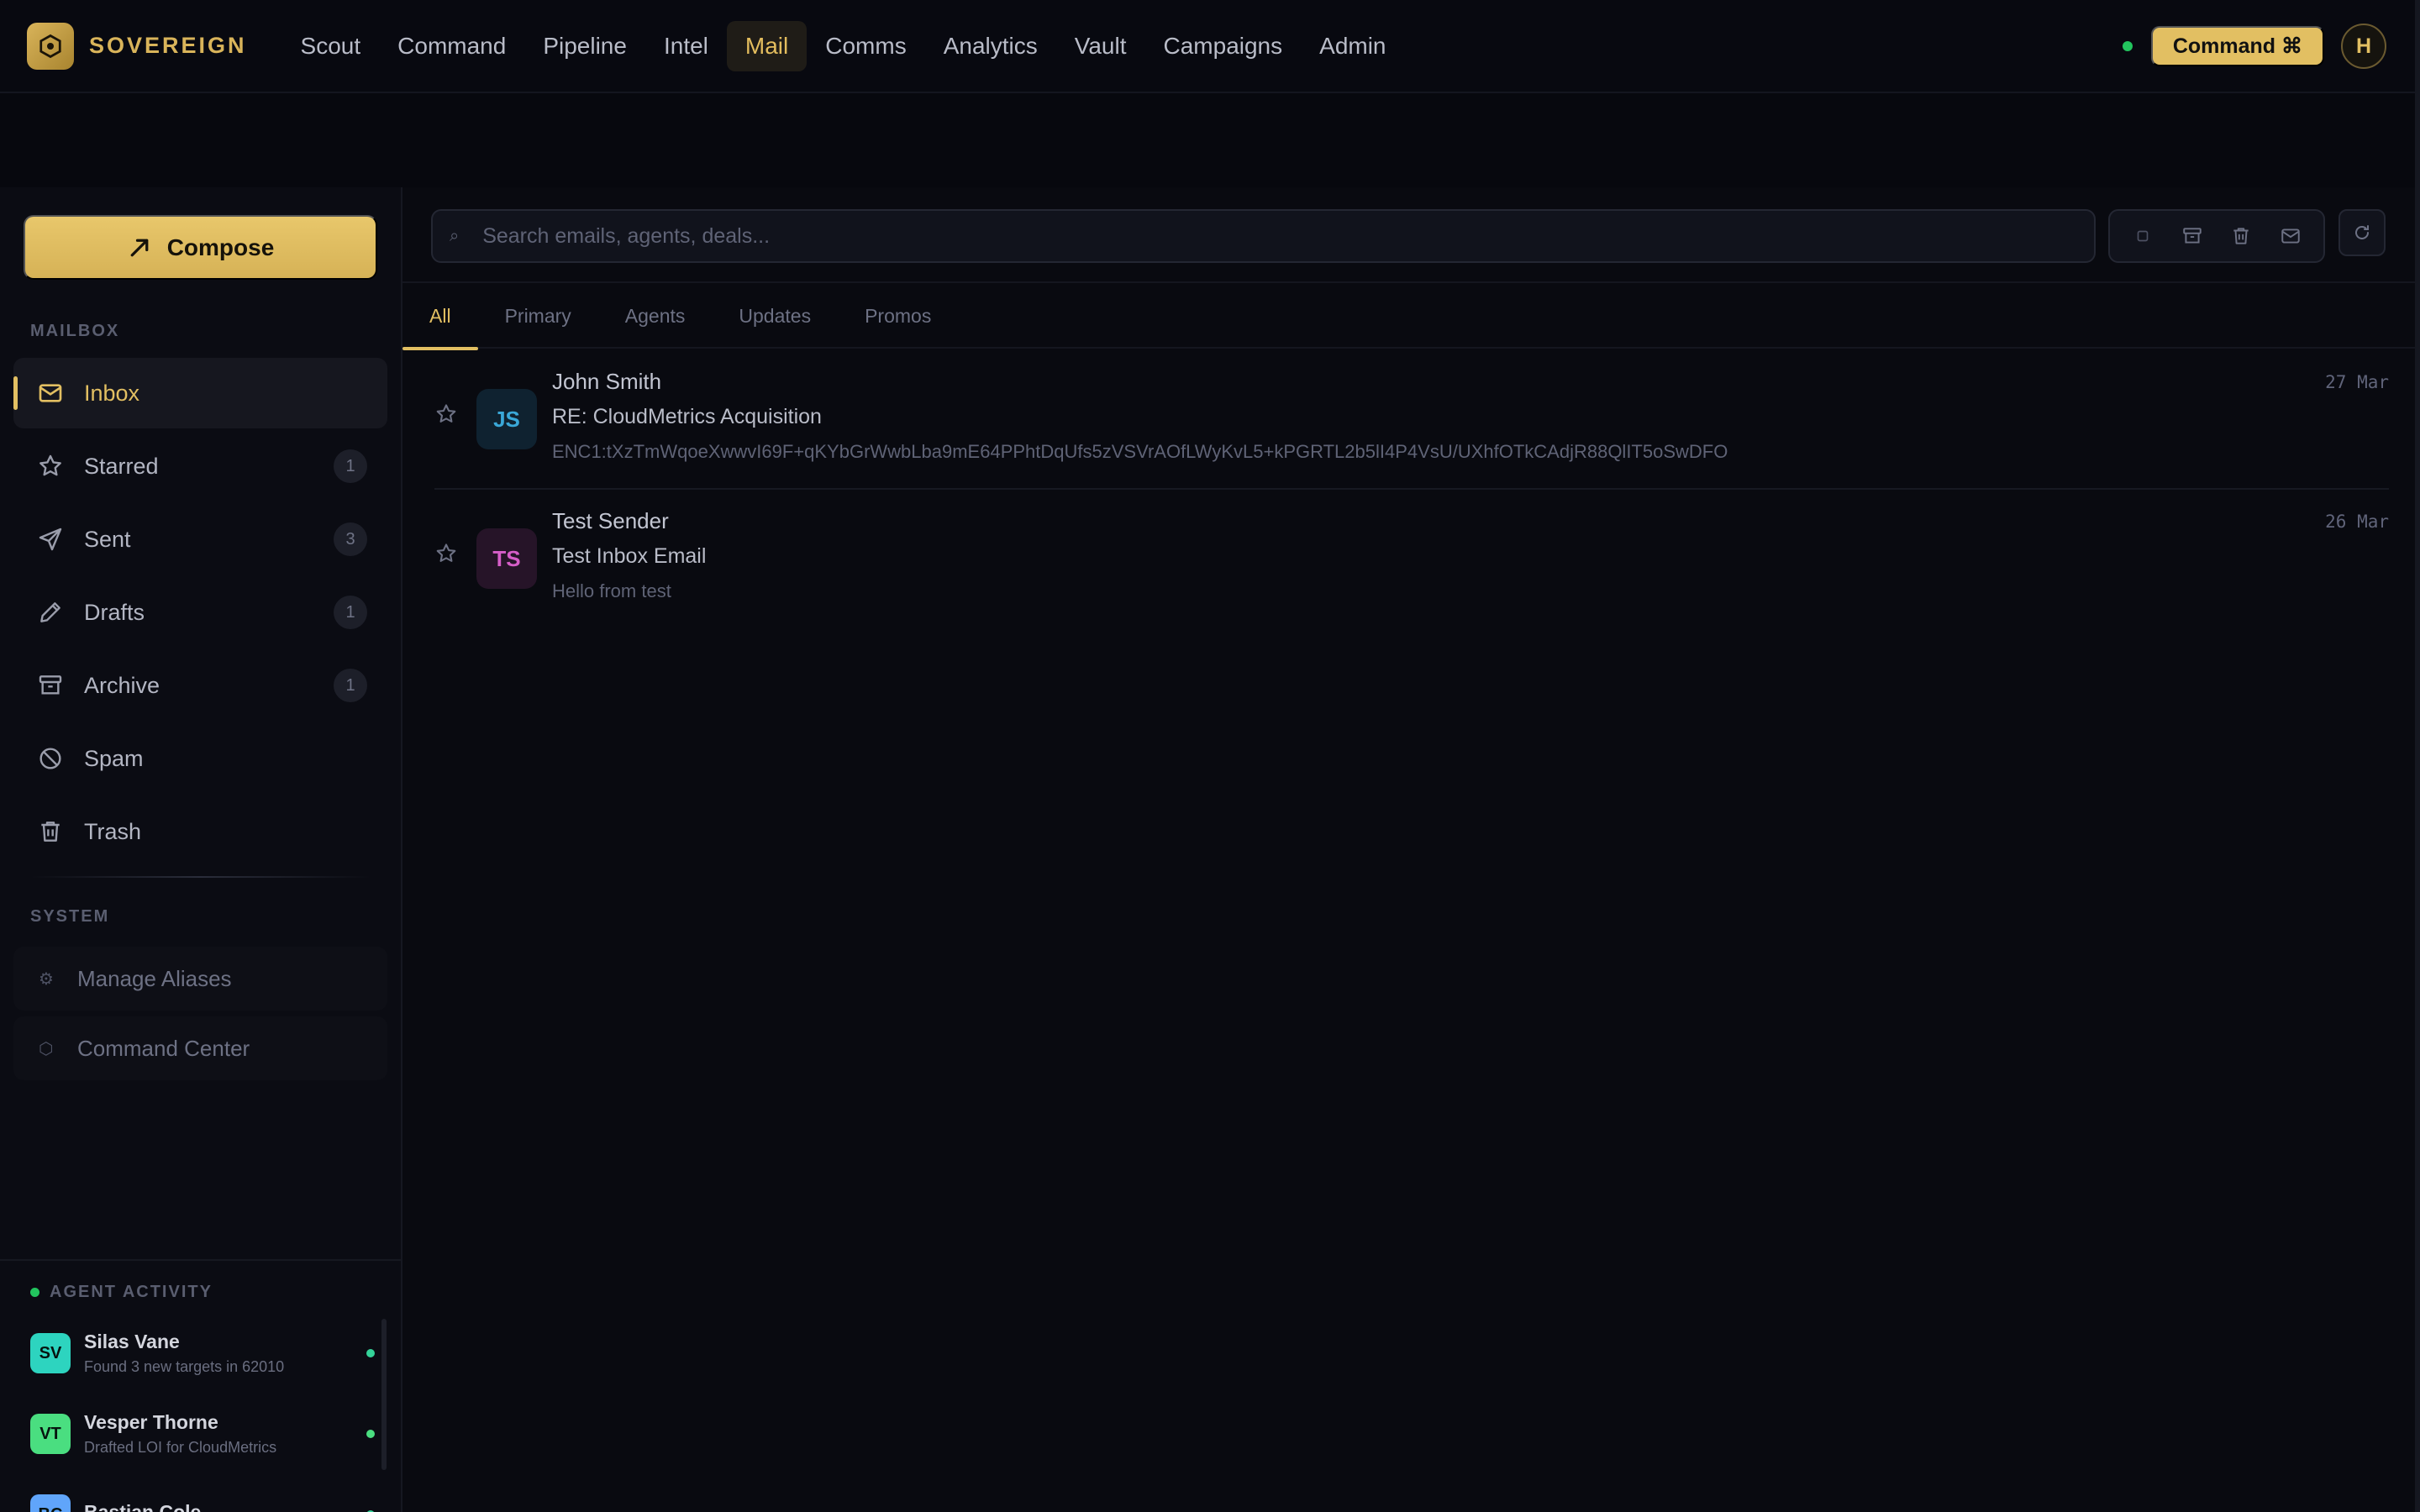 The width and height of the screenshot is (2420, 1512). What do you see at coordinates (538, 316) in the screenshot?
I see `tab-primary: Primary` at bounding box center [538, 316].